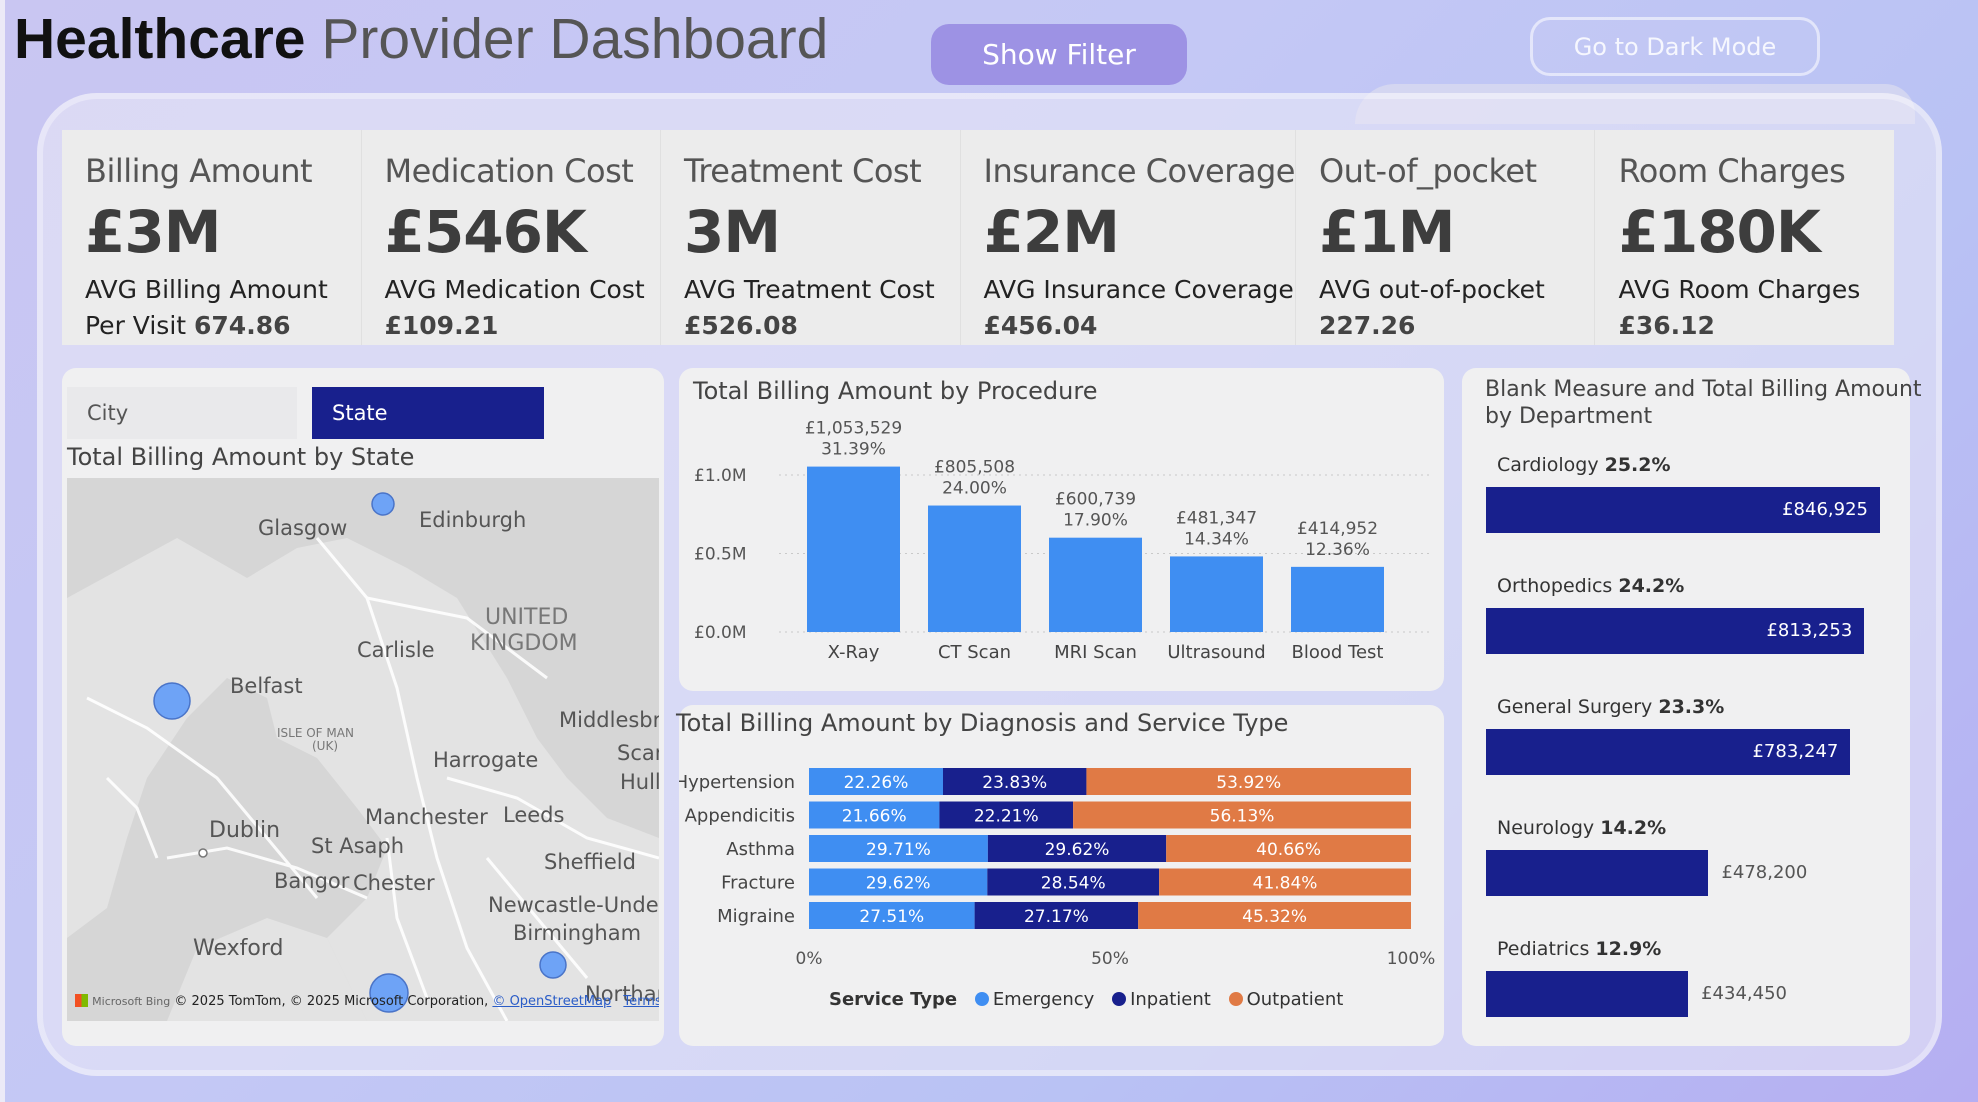 Image resolution: width=1978 pixels, height=1102 pixels. I want to click on department-value-label: £813,253, so click(1809, 630).